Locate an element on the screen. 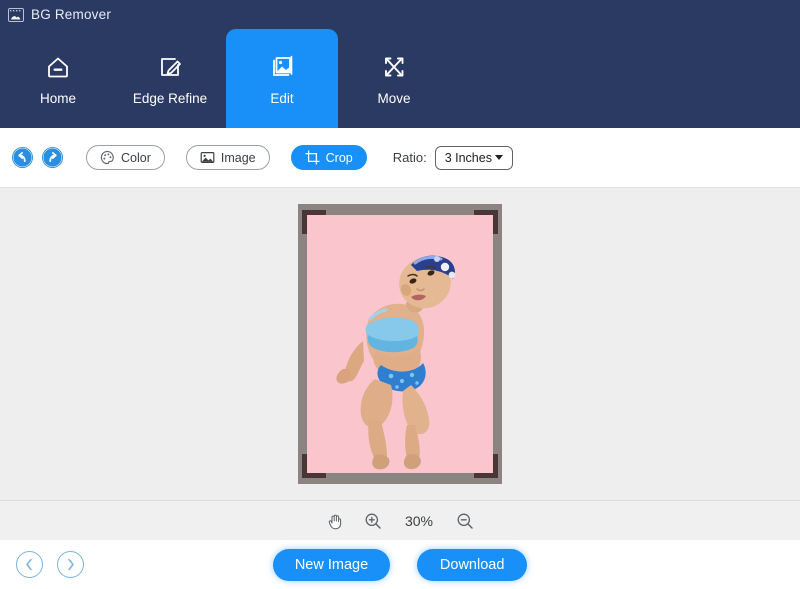 The image size is (800, 589). previous-image-button is located at coordinates (29, 564).